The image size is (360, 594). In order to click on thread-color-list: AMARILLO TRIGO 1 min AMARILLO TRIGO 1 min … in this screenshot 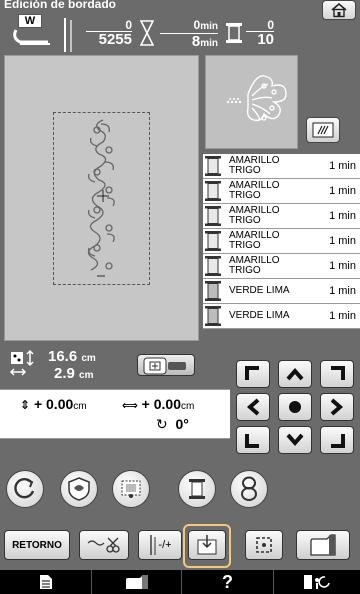, I will do `click(281, 241)`.